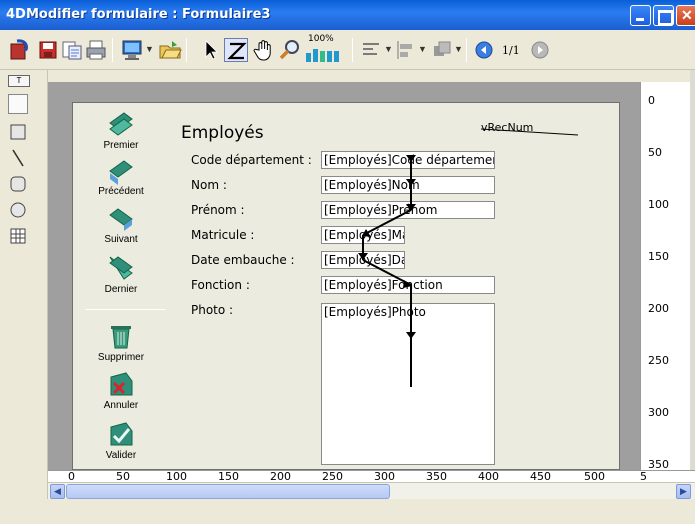 Image resolution: width=695 pixels, height=524 pixels. I want to click on first-record-button: Premier, so click(121, 130).